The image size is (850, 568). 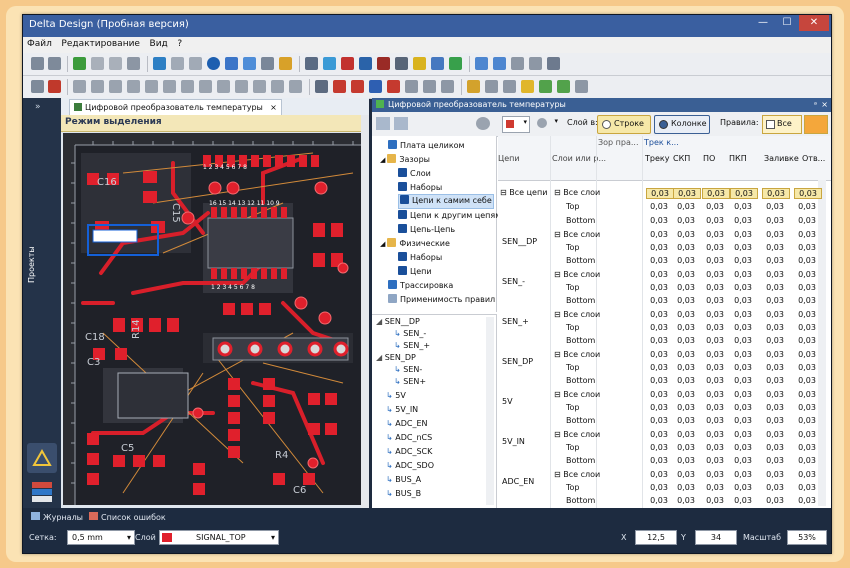 I want to click on tab-close-icon: ×, so click(x=273, y=107).